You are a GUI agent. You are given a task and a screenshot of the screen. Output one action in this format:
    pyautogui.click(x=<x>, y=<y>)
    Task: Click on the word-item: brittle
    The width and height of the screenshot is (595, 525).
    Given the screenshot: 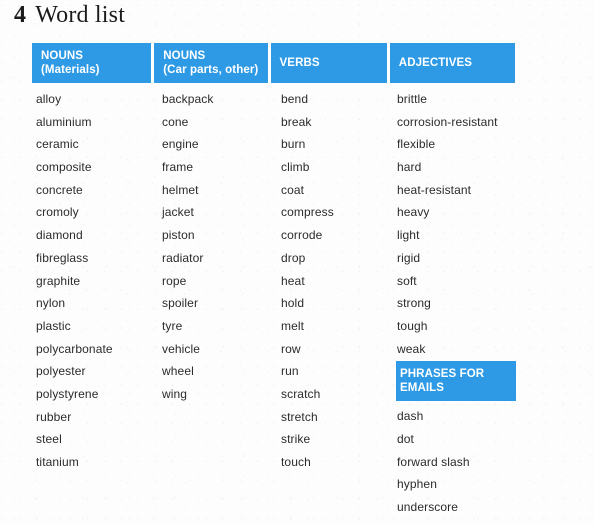 What is the action you would take?
    pyautogui.click(x=412, y=99)
    